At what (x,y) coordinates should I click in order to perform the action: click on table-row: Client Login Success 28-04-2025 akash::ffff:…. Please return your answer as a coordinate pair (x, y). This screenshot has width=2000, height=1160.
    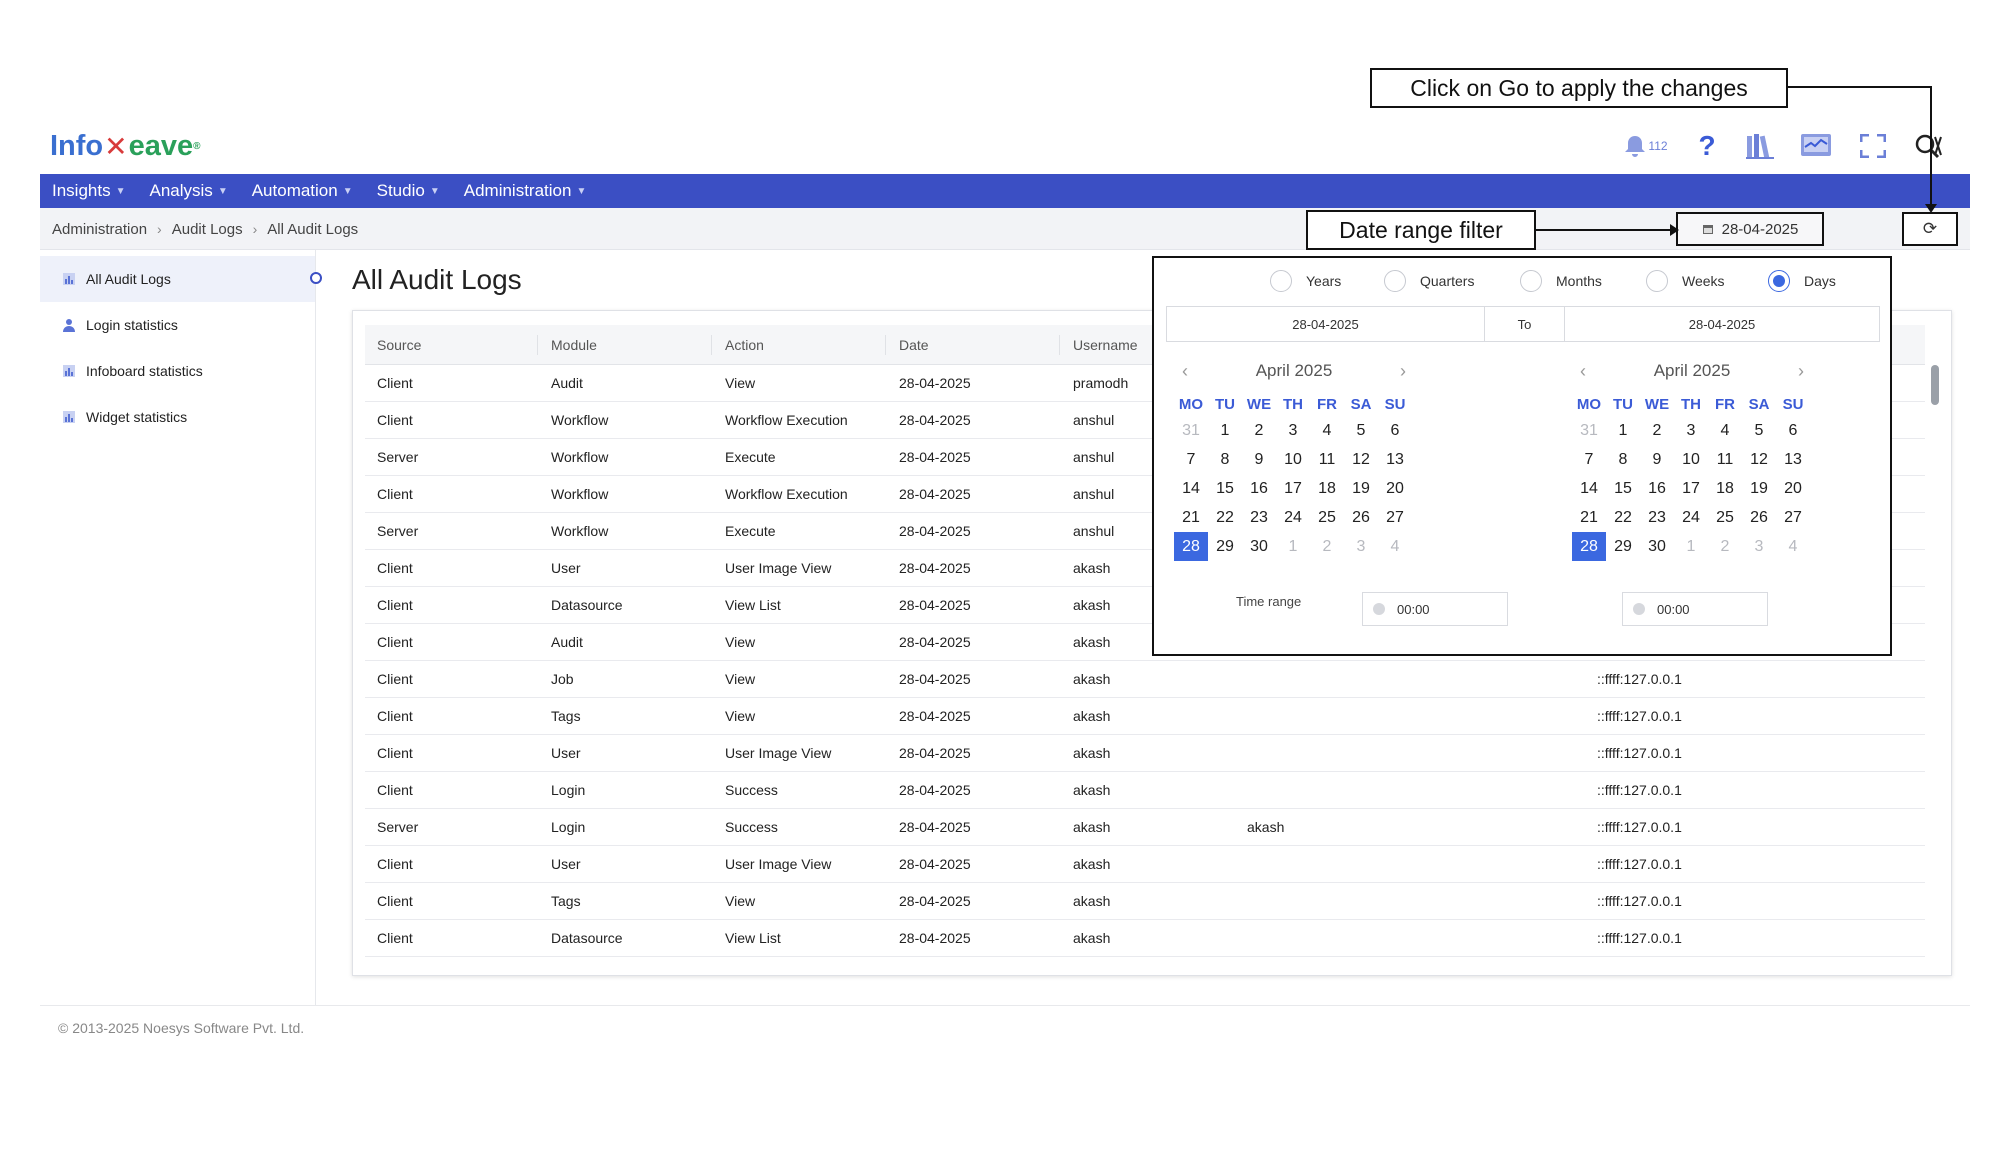
    Looking at the image, I should click on (1145, 790).